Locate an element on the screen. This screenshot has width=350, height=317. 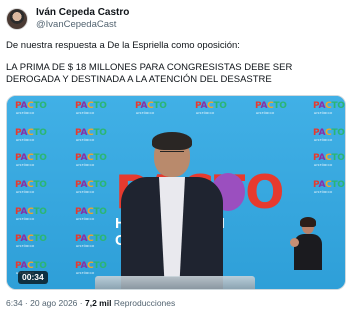
sign-language-interpreter is located at coordinates (308, 243).